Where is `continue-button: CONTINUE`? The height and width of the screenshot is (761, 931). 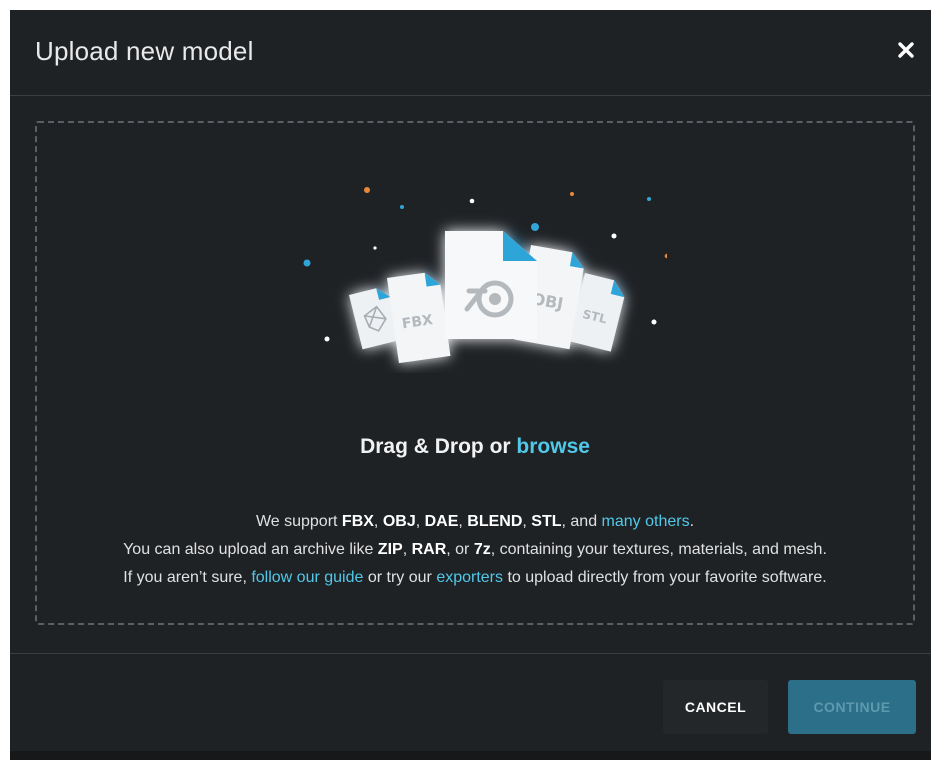
continue-button: CONTINUE is located at coordinates (852, 707).